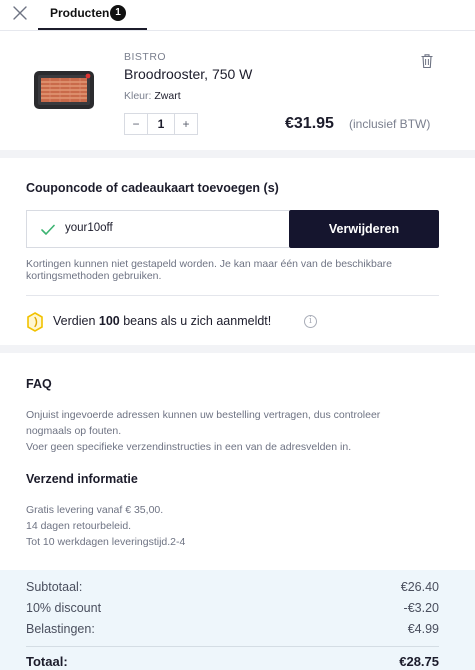  What do you see at coordinates (232, 295) in the screenshot?
I see `divider` at bounding box center [232, 295].